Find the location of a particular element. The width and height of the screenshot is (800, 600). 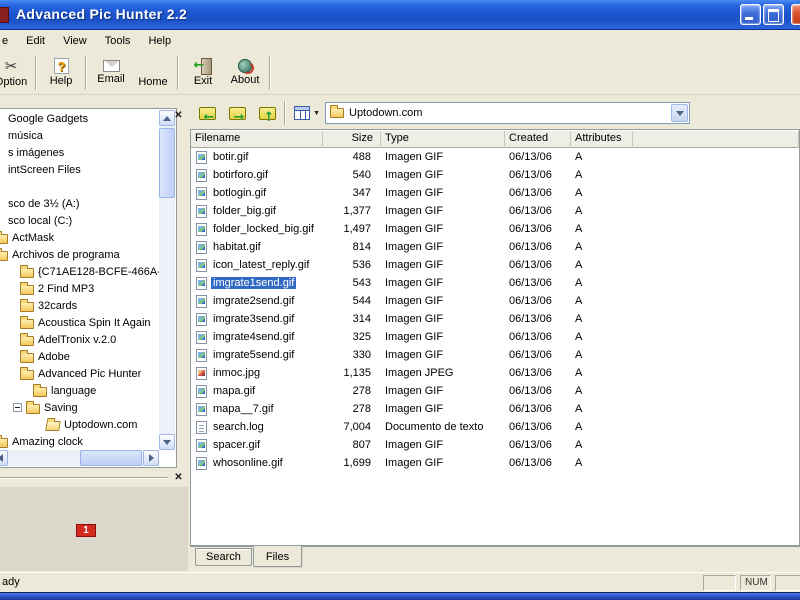

tree-item: Amazing clock is located at coordinates (79, 441).